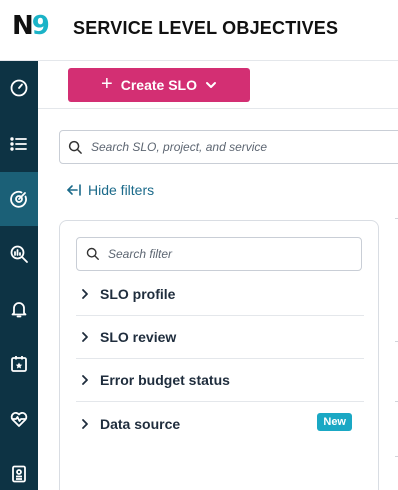 Image resolution: width=398 pixels, height=490 pixels. I want to click on sidebar-item-reviews, so click(19, 364).